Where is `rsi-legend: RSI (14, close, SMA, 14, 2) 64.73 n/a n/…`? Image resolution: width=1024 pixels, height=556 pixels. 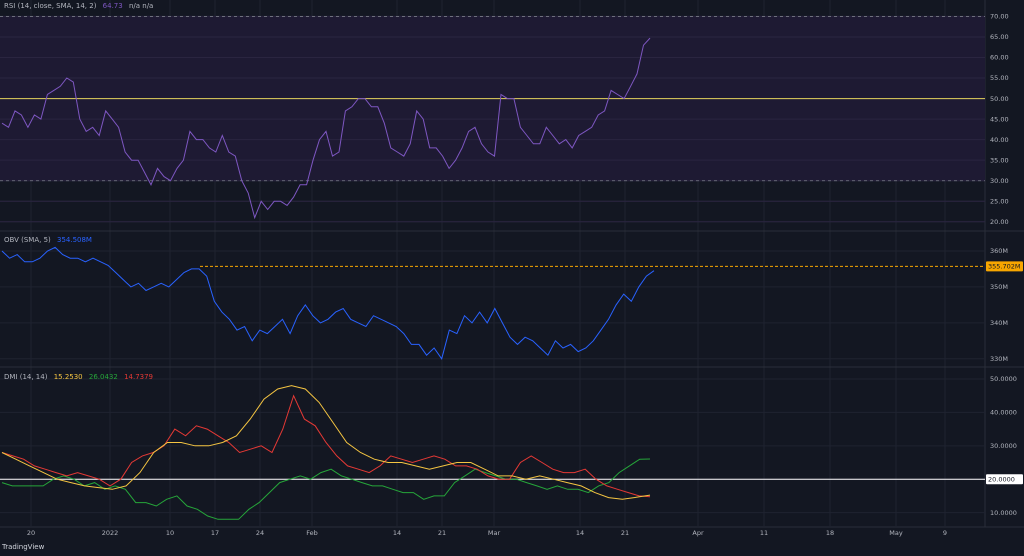 rsi-legend: RSI (14, close, SMA, 14, 2) 64.73 n/a n/… is located at coordinates (80, 6).